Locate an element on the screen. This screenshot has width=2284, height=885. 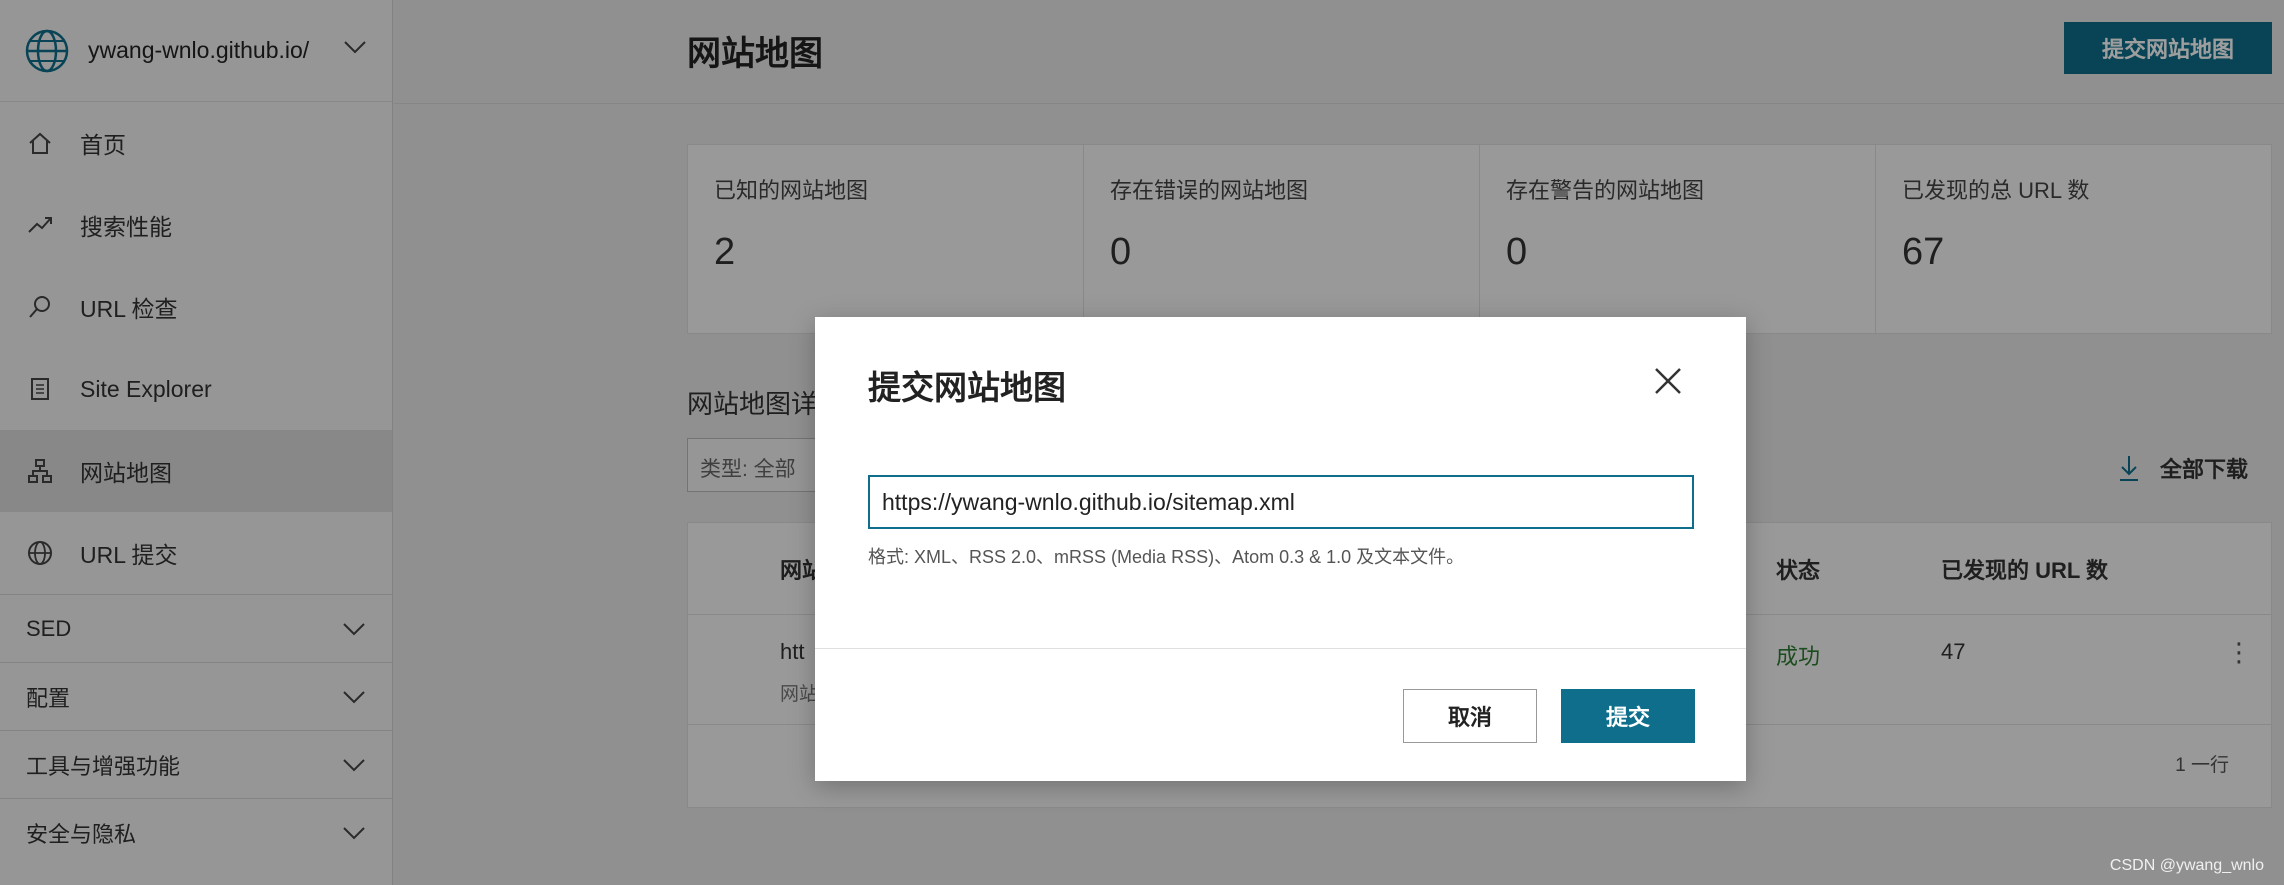
dialog-divider is located at coordinates (1280, 648).